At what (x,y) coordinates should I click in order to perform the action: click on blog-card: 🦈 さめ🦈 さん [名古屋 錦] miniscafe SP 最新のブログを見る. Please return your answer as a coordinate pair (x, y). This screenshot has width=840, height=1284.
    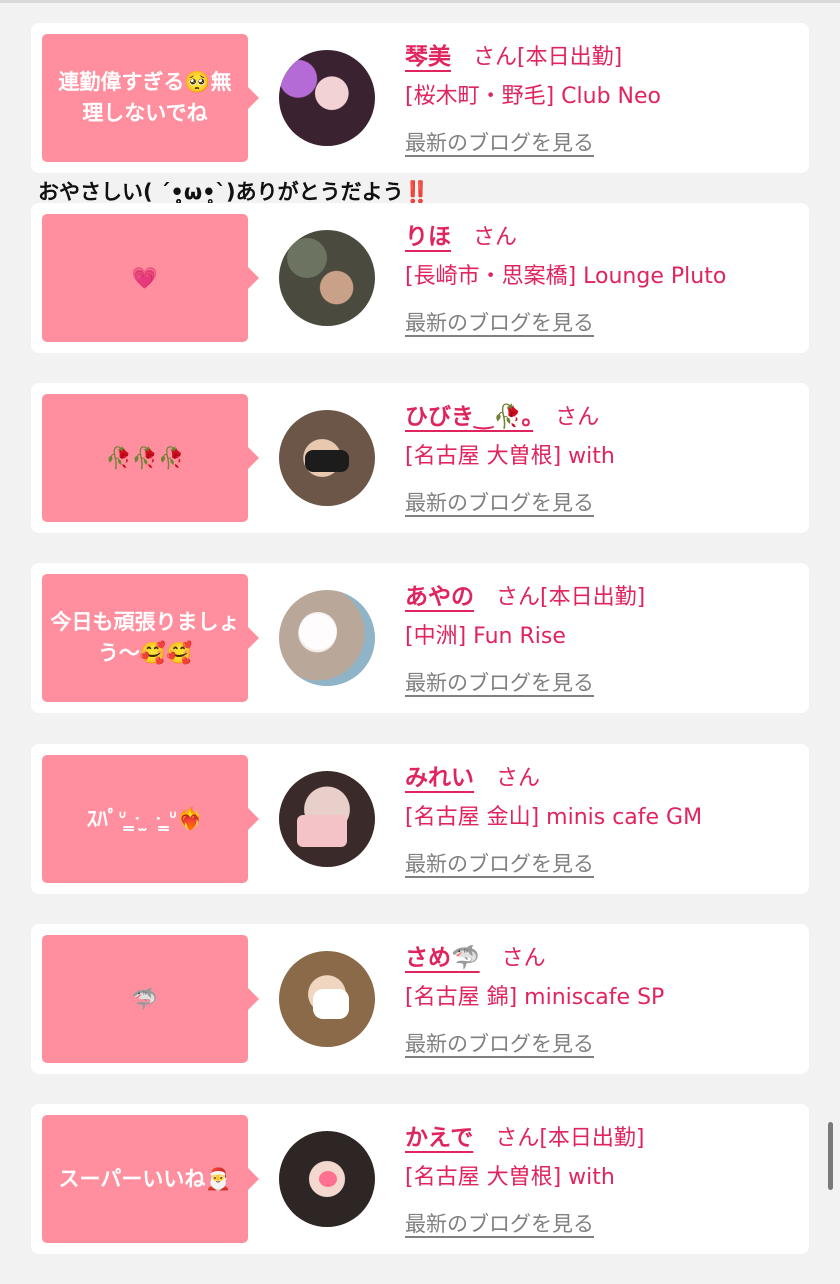
    Looking at the image, I should click on (420, 999).